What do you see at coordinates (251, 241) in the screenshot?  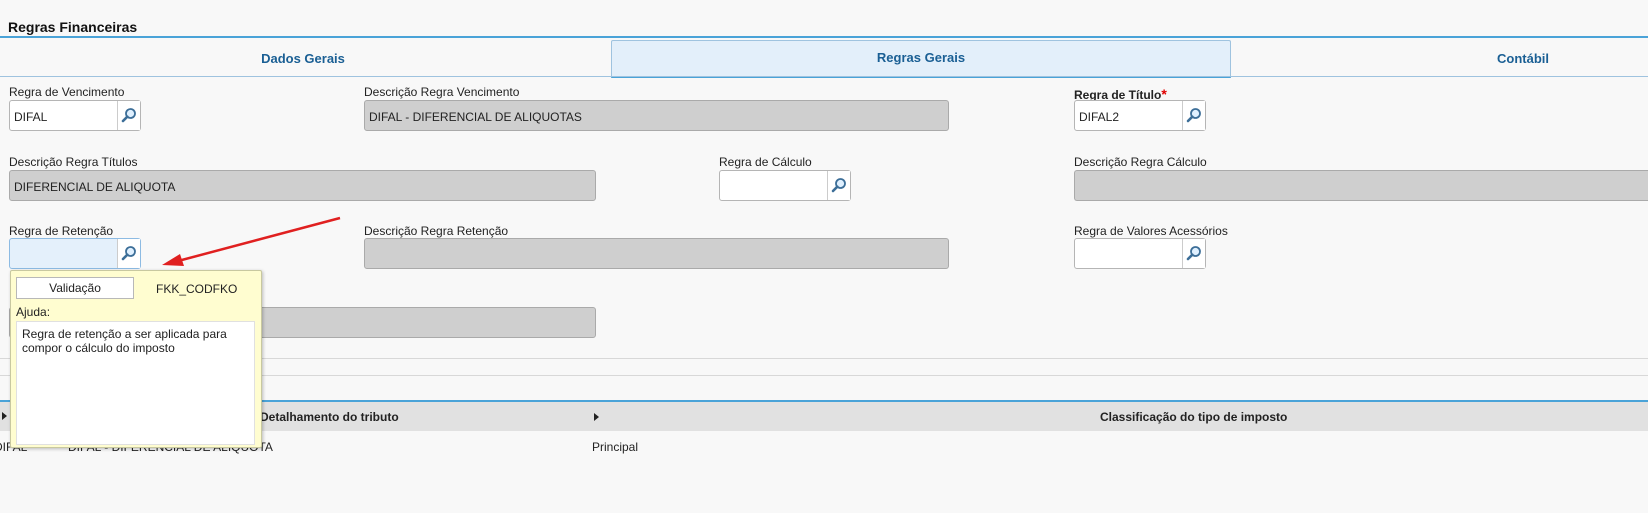 I see `annotation-arrow-icon` at bounding box center [251, 241].